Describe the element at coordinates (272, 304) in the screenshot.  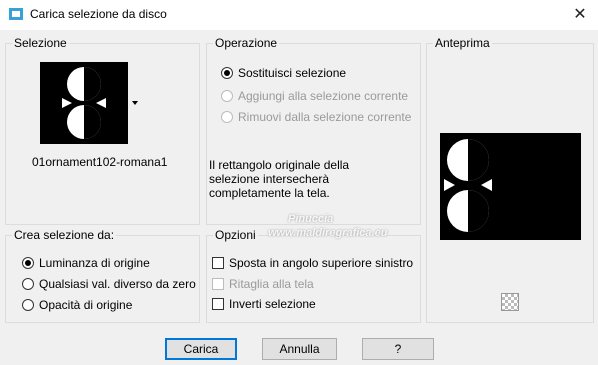
I see `checkbox-label: Inverti selezione` at that location.